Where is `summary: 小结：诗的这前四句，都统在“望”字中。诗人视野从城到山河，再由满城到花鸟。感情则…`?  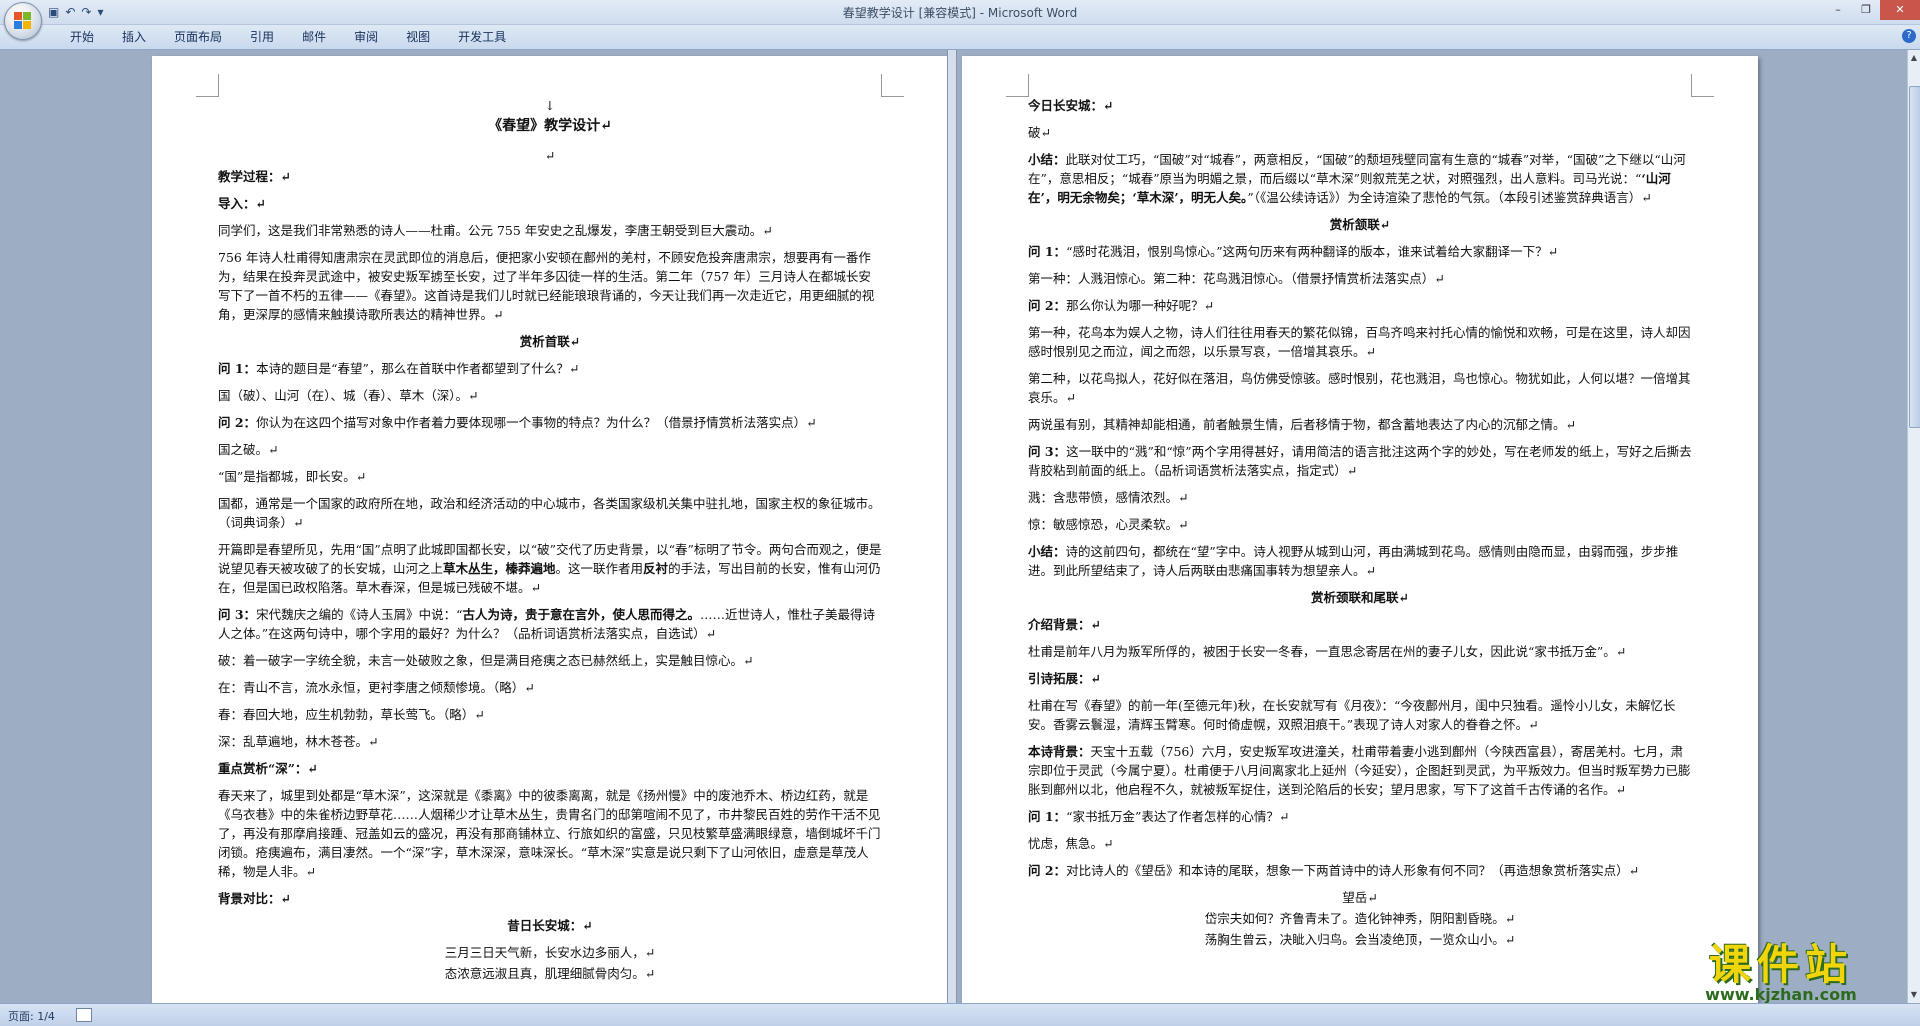
summary: 小结：诗的这前四句，都统在“望”字中。诗人视野从城到山河，再由满城到花鸟。感情则… is located at coordinates (1353, 561).